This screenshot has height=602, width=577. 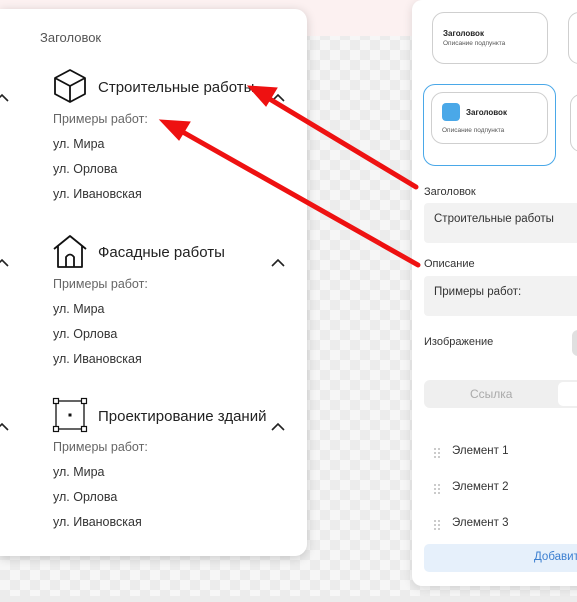 What do you see at coordinates (500, 558) in the screenshot?
I see `add-item-button: Добавить` at bounding box center [500, 558].